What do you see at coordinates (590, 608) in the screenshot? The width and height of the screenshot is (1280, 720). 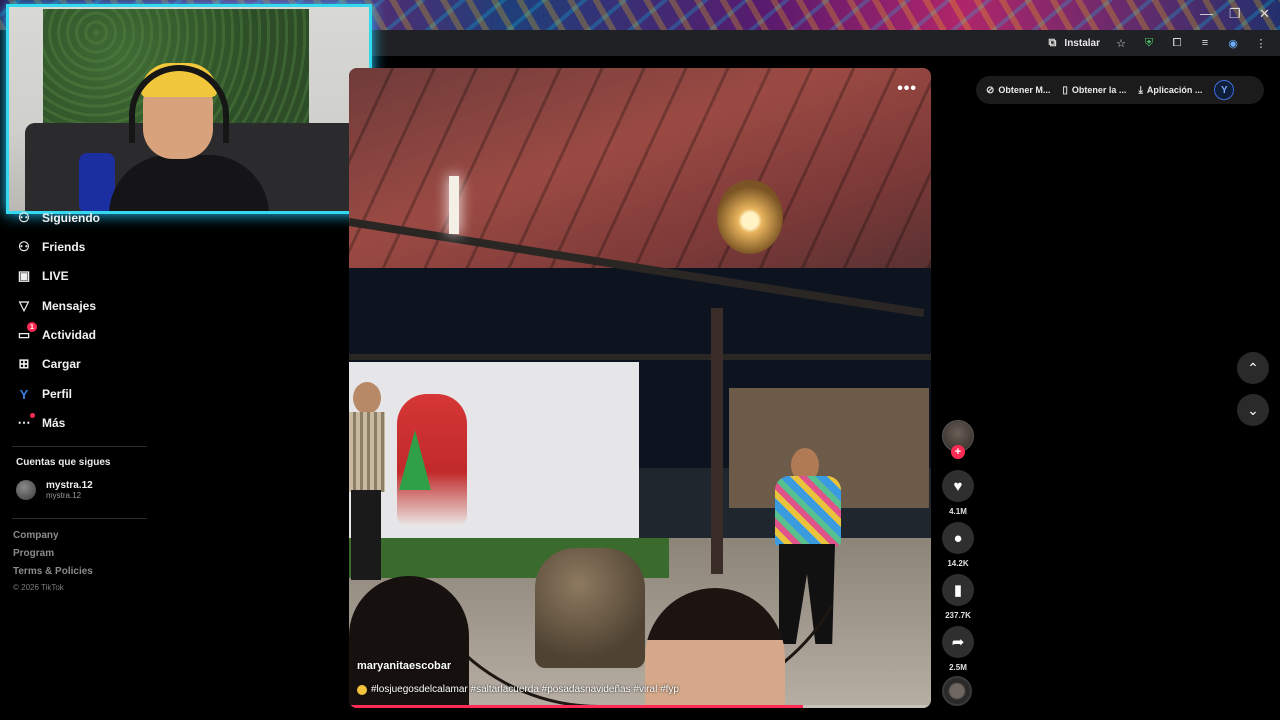 I see `video-kid` at bounding box center [590, 608].